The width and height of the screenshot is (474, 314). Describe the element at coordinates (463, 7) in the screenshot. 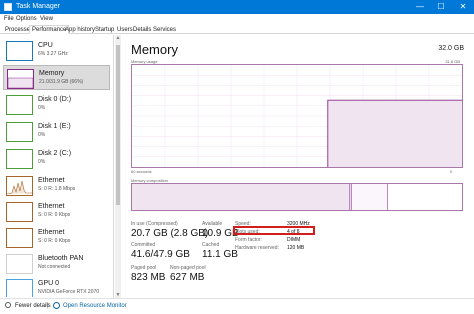

I see `close-button: ✕` at that location.